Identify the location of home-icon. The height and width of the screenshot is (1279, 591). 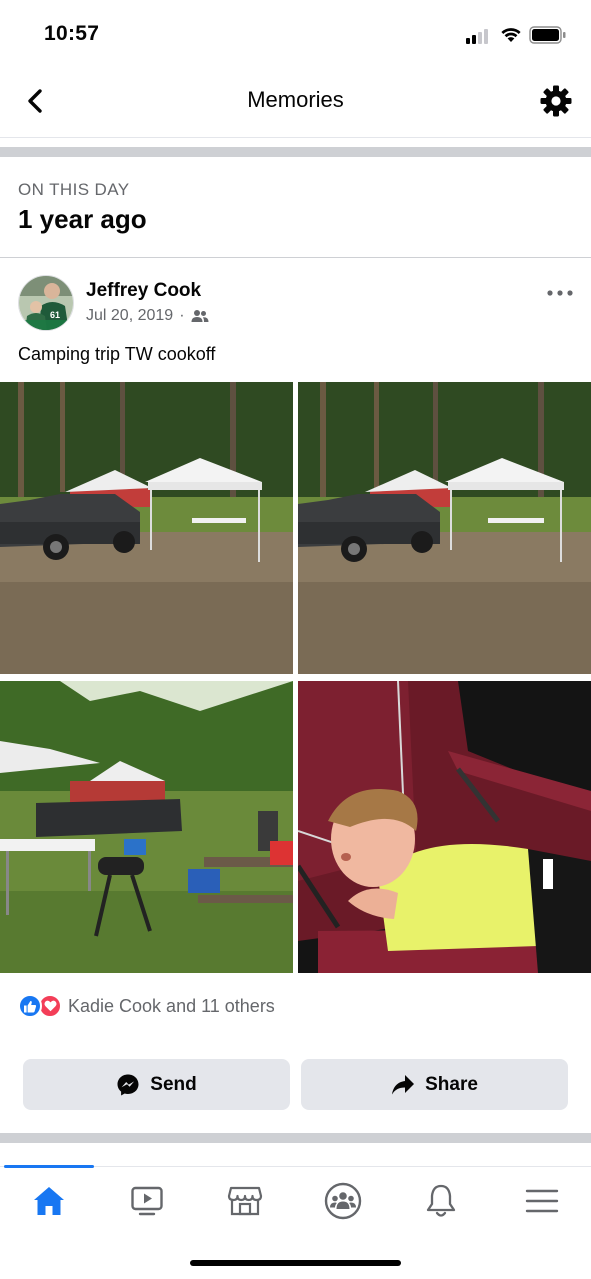
(49, 1201).